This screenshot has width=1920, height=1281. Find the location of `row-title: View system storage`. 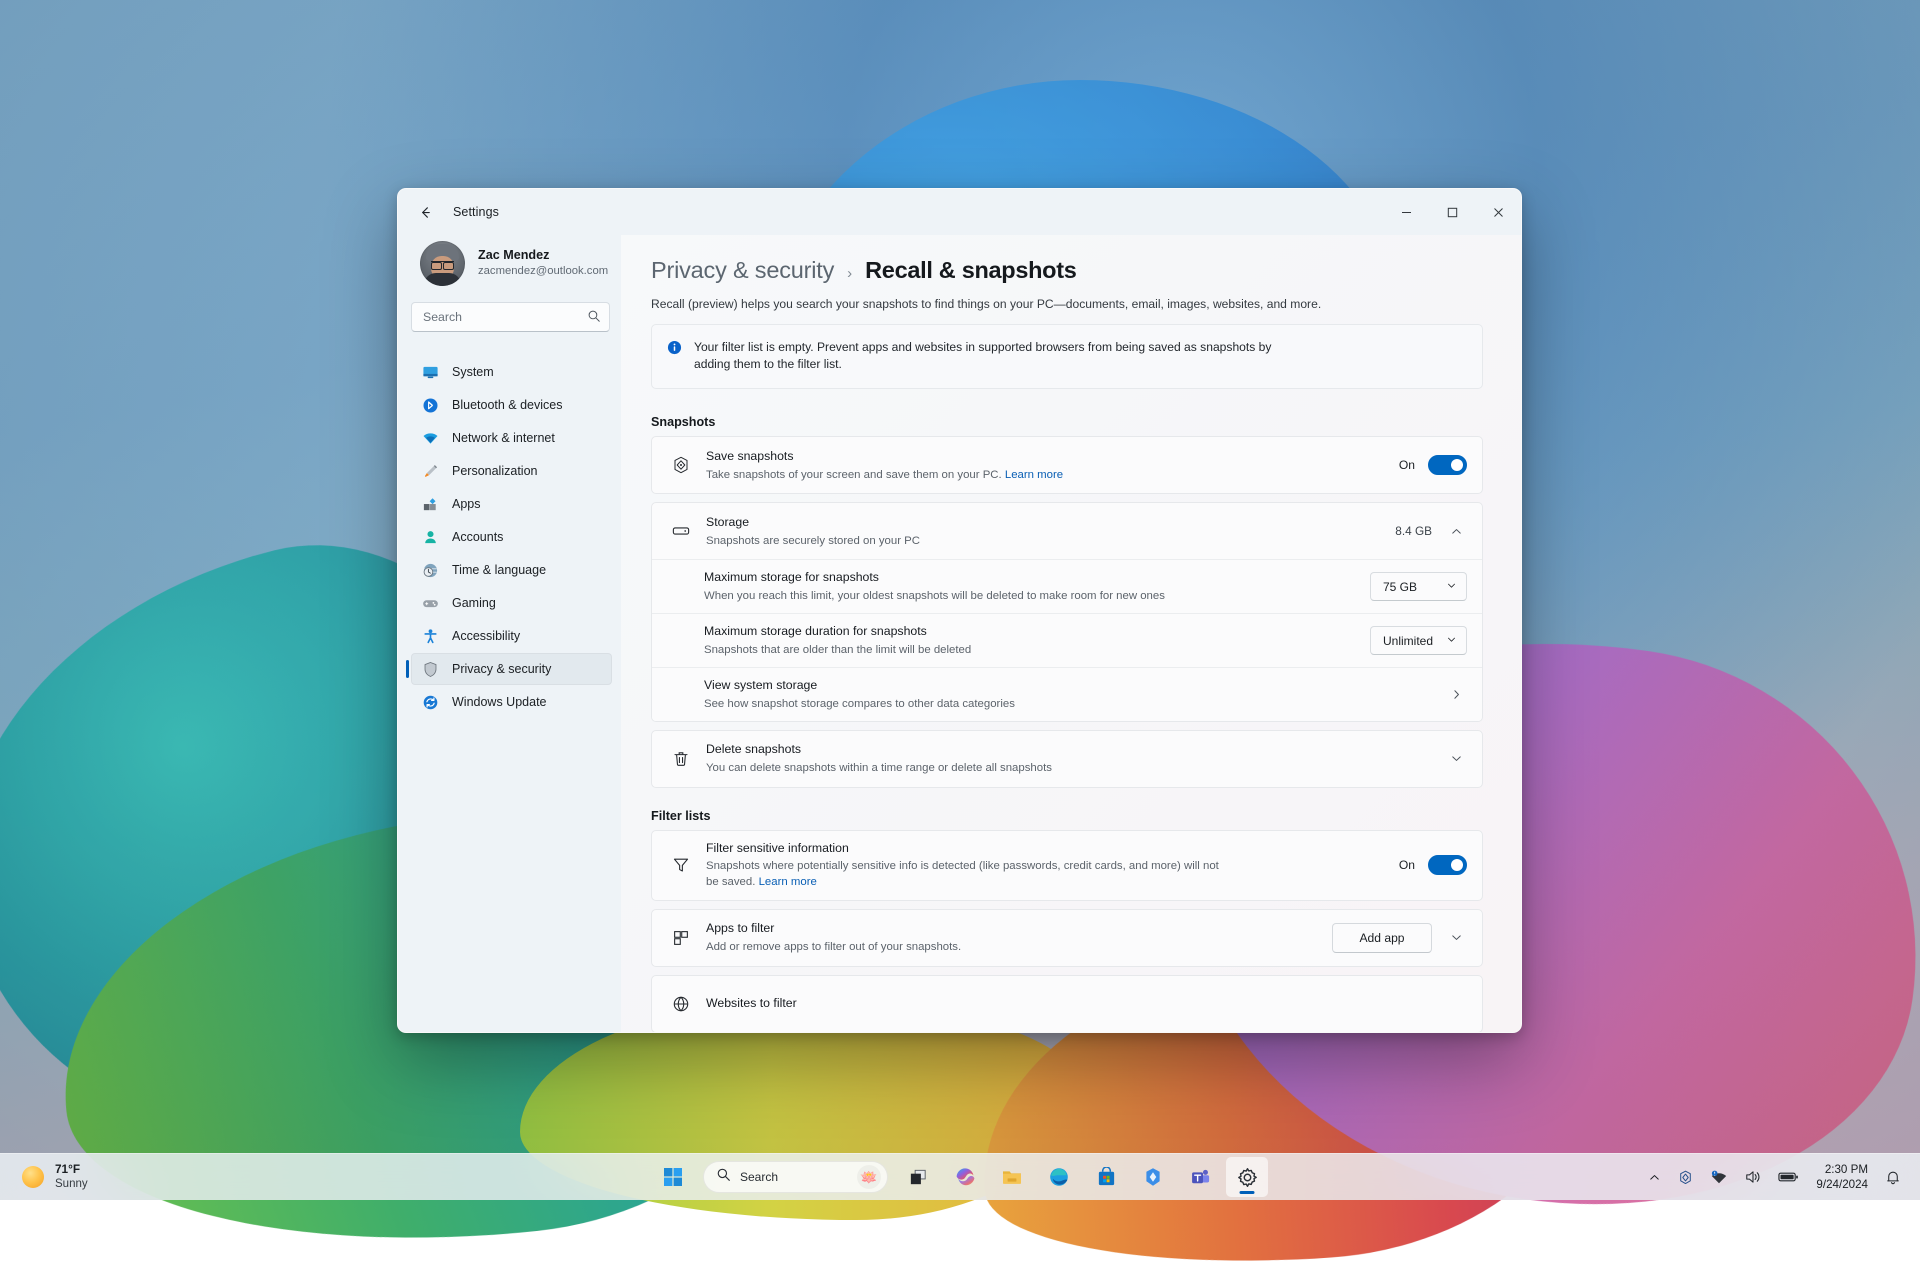

row-title: View system storage is located at coordinates (1067, 685).